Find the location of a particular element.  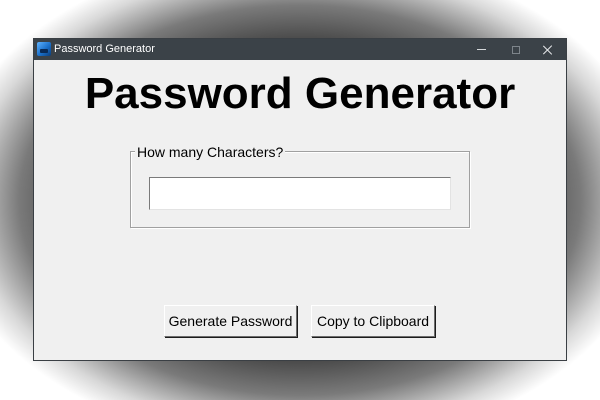

minimize-button is located at coordinates (481, 49).